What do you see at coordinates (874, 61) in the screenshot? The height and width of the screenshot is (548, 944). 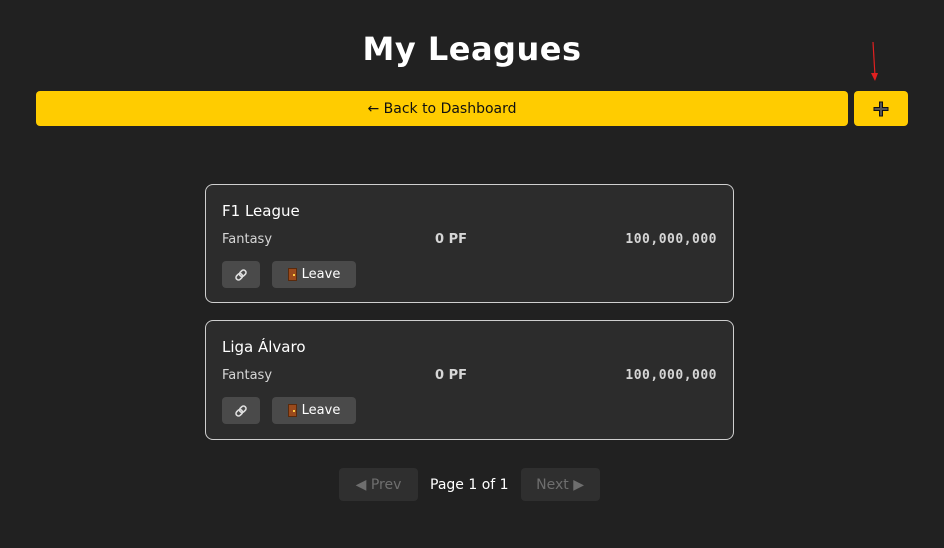 I see `annotation-arrow-icon` at bounding box center [874, 61].